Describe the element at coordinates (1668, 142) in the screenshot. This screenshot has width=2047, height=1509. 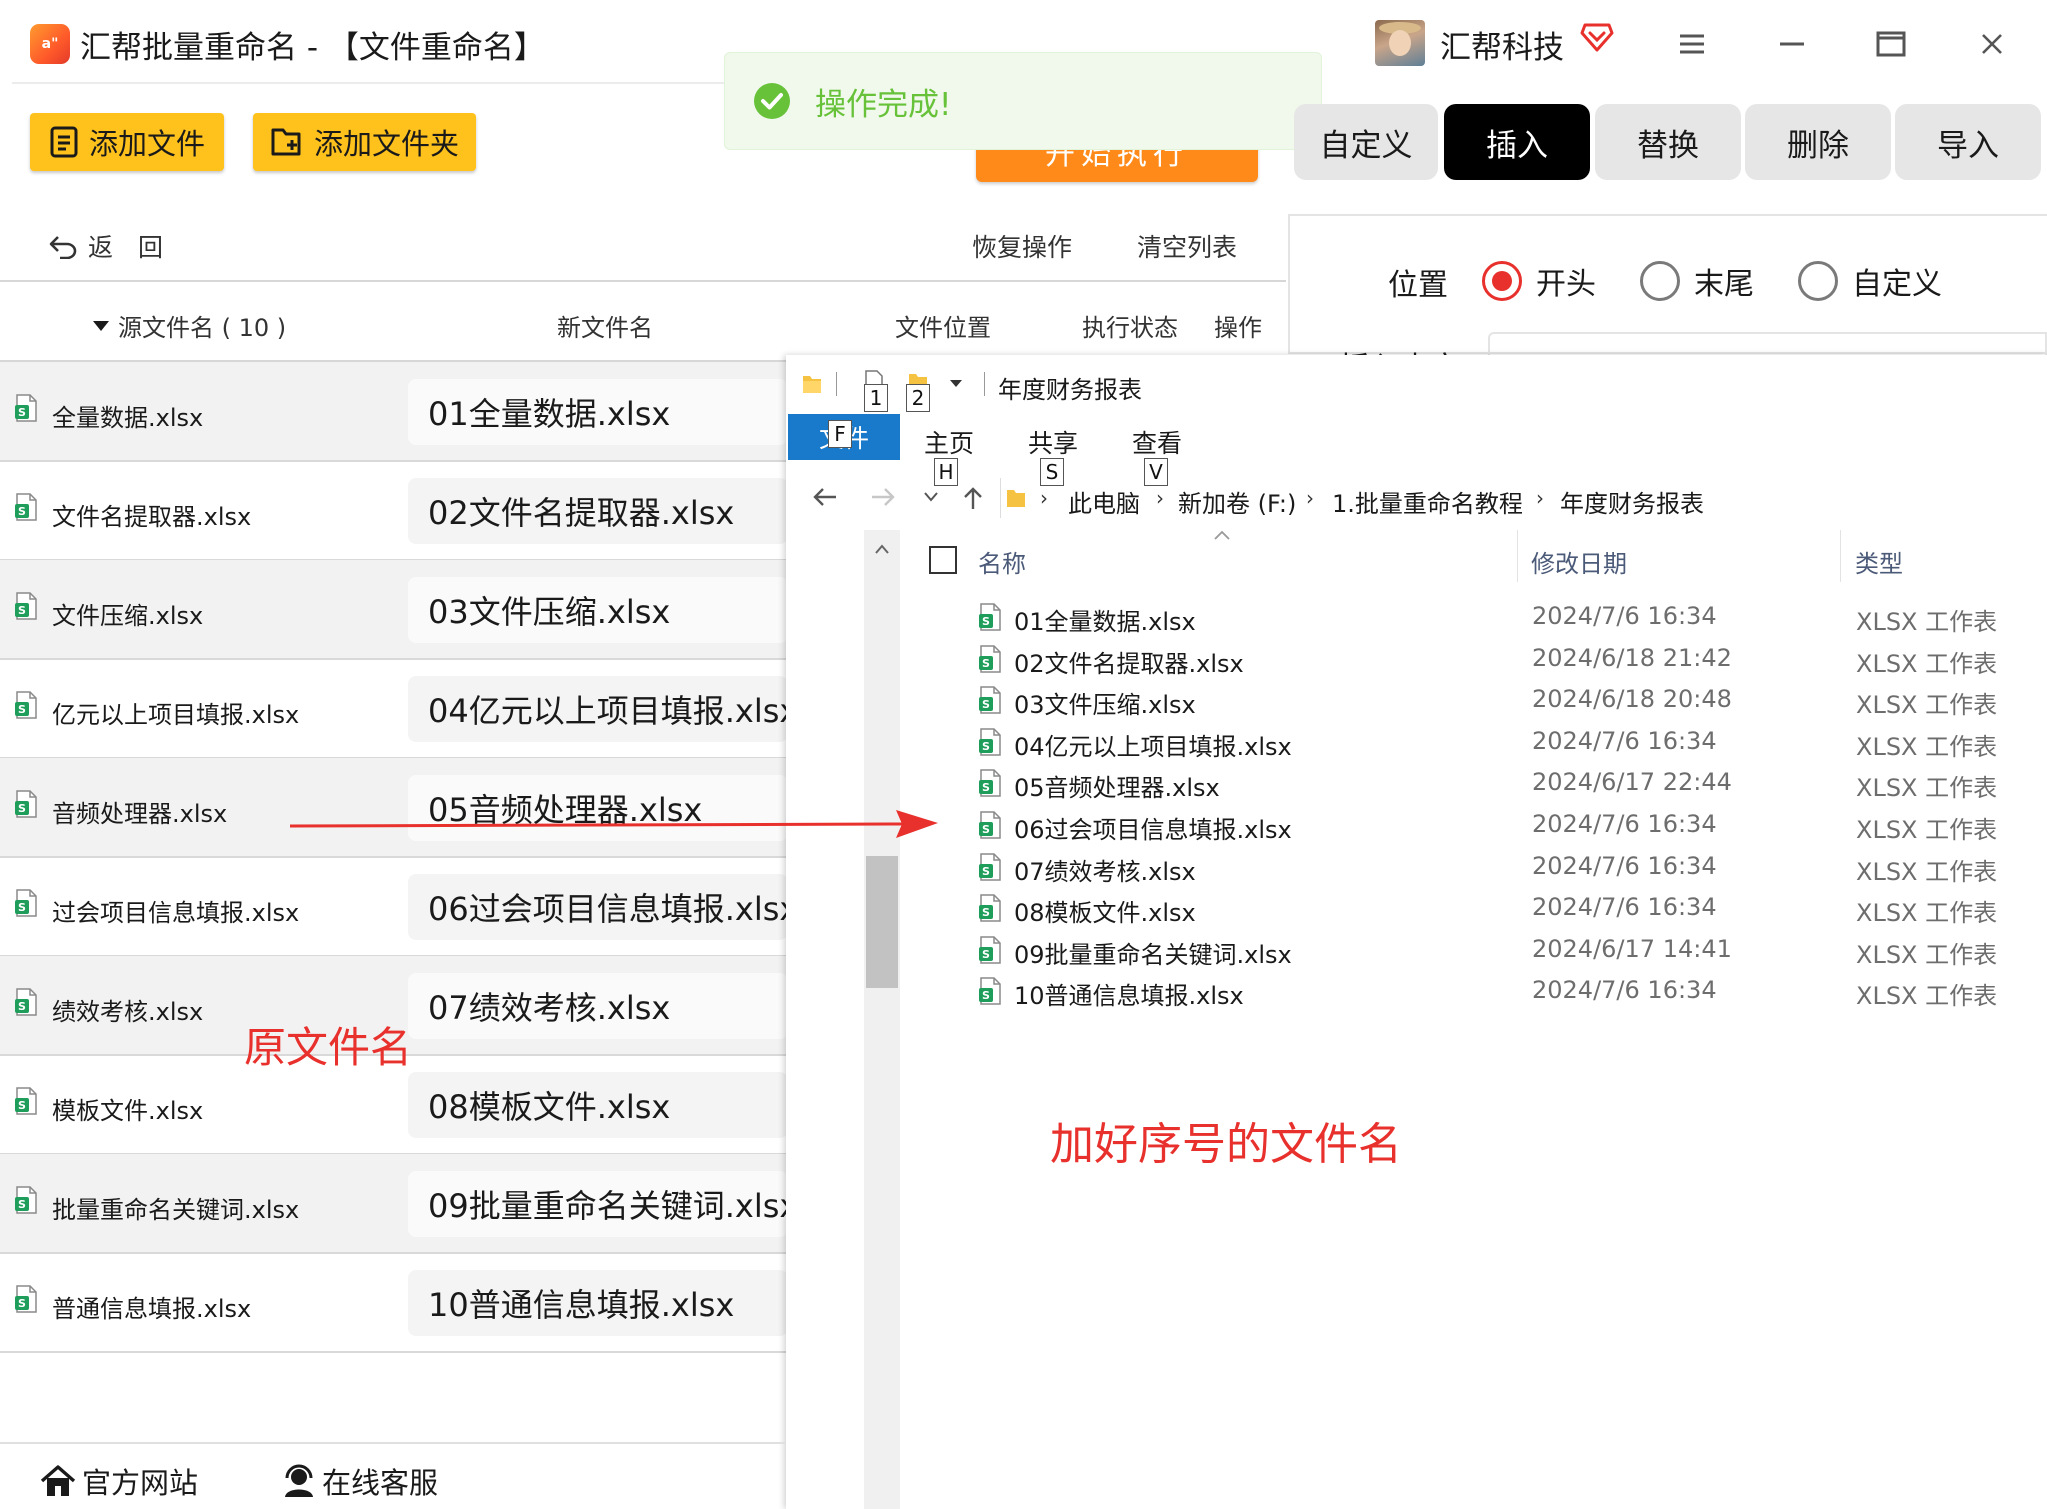
I see `tab-replace: 替换` at that location.